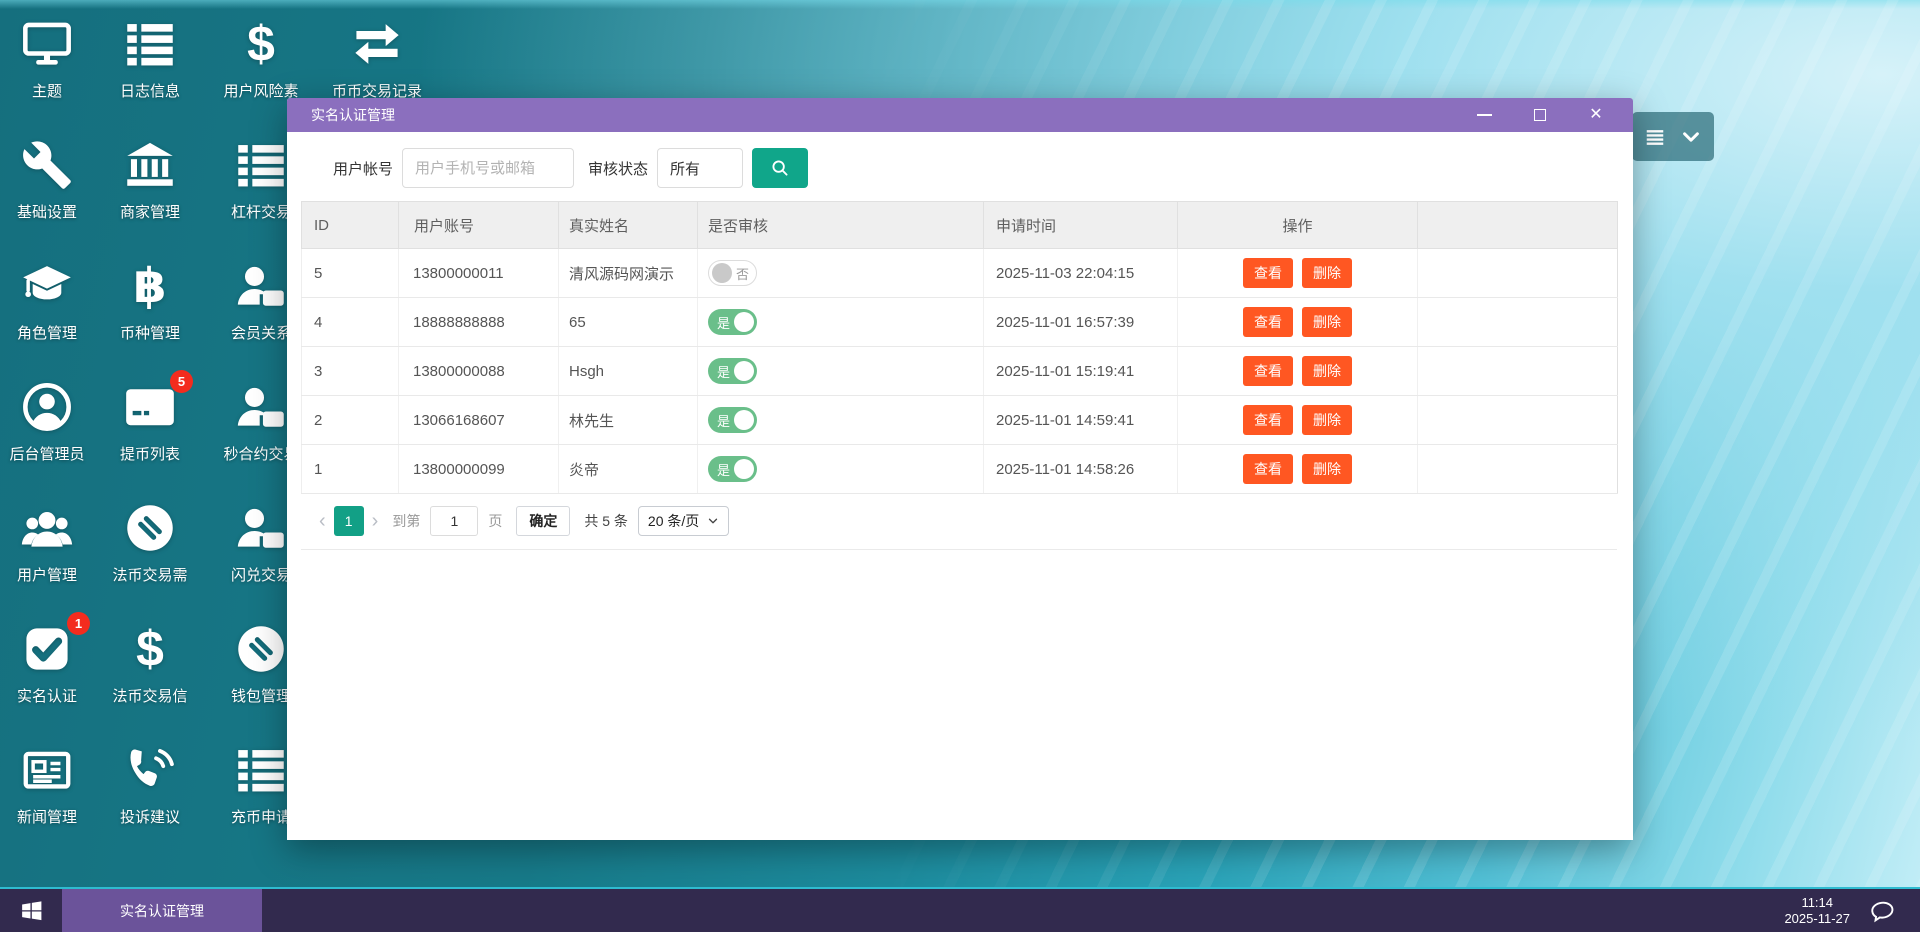 Image resolution: width=1920 pixels, height=932 pixels. I want to click on clock-time: 11:14, so click(1817, 902).